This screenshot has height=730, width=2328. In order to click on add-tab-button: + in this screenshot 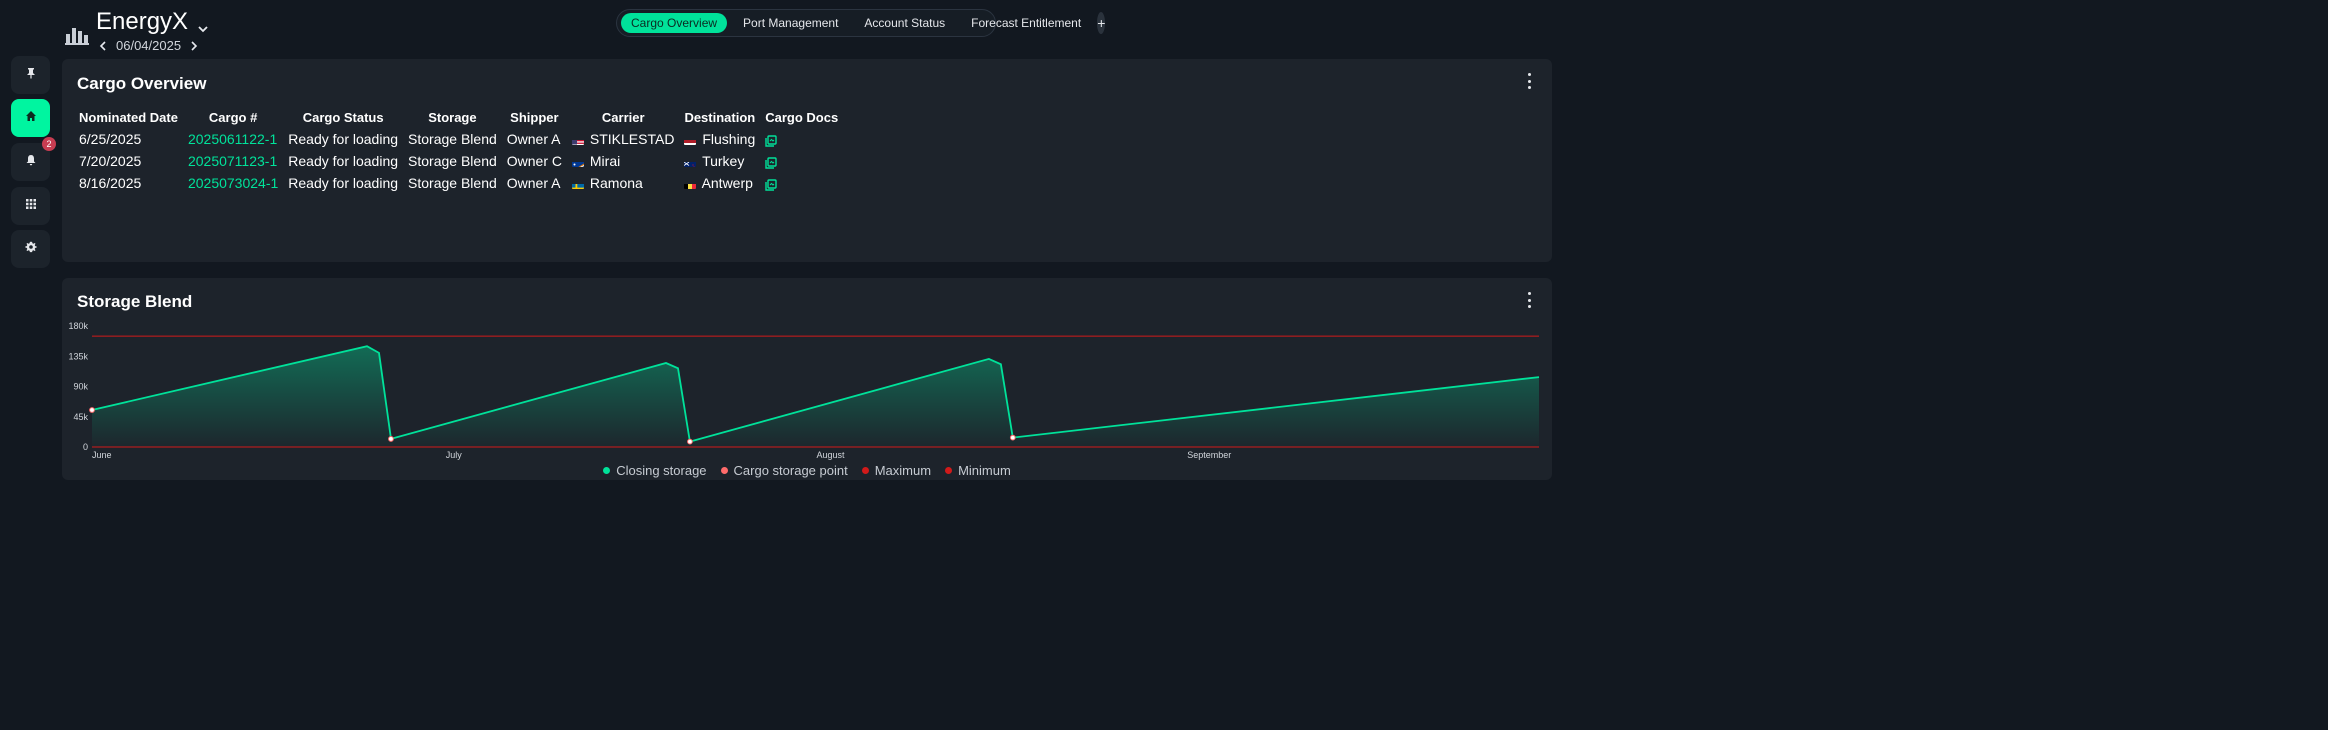, I will do `click(1101, 23)`.